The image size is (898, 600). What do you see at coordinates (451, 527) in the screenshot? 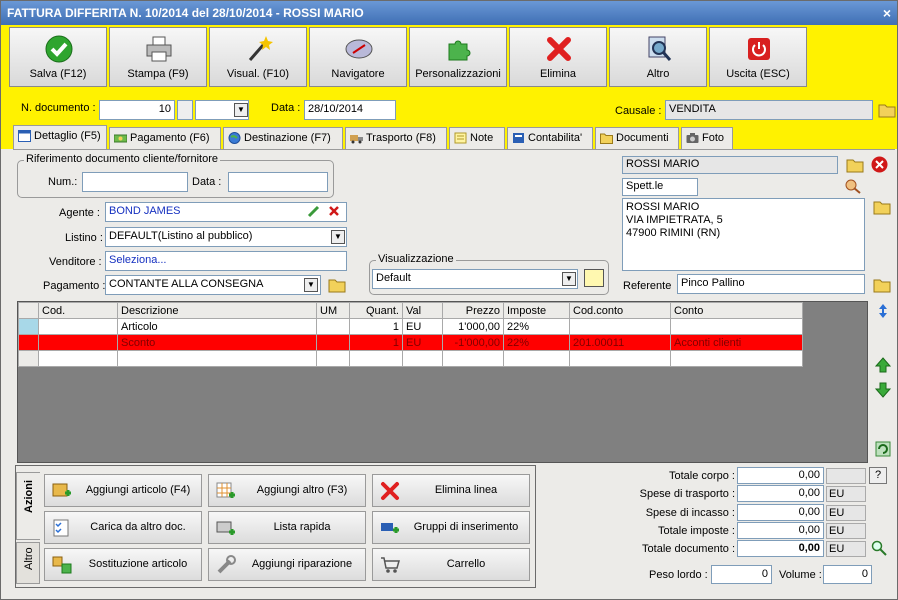
I see `insertion-groups-button: Gruppi di inserimento` at bounding box center [451, 527].